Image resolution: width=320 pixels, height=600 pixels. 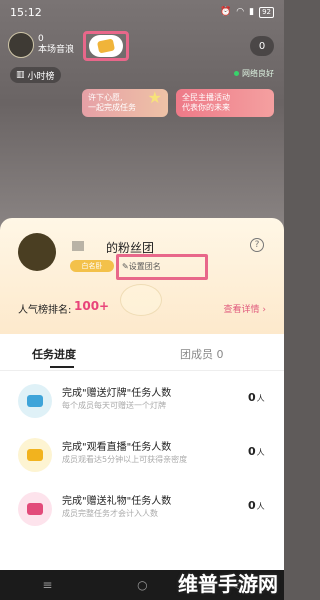 What do you see at coordinates (141, 300) in the screenshot?
I see `mascot-illustration` at bounding box center [141, 300].